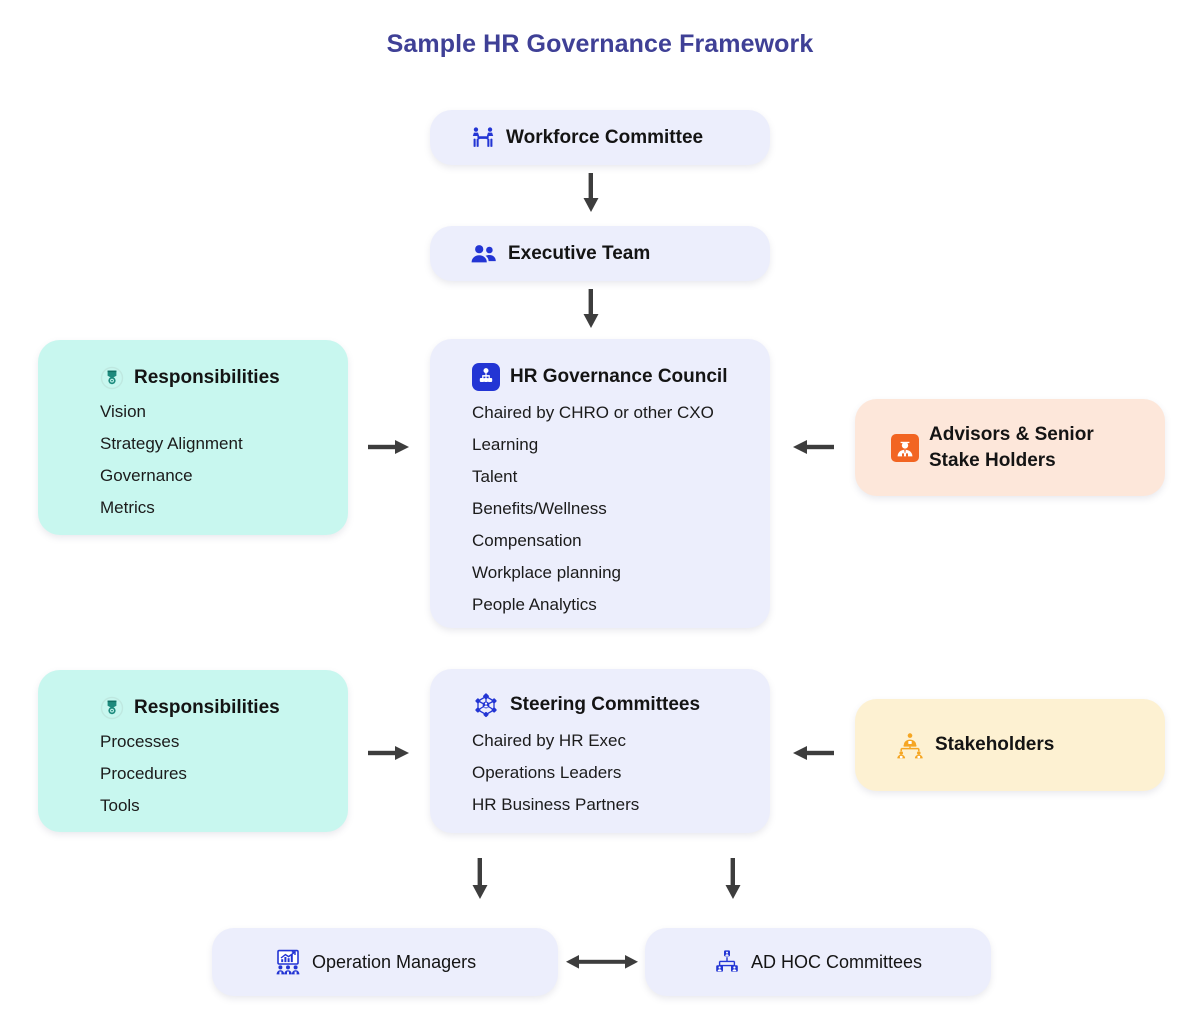 The width and height of the screenshot is (1200, 1025). I want to click on arrow-responsibilities-to-council, so click(389, 447).